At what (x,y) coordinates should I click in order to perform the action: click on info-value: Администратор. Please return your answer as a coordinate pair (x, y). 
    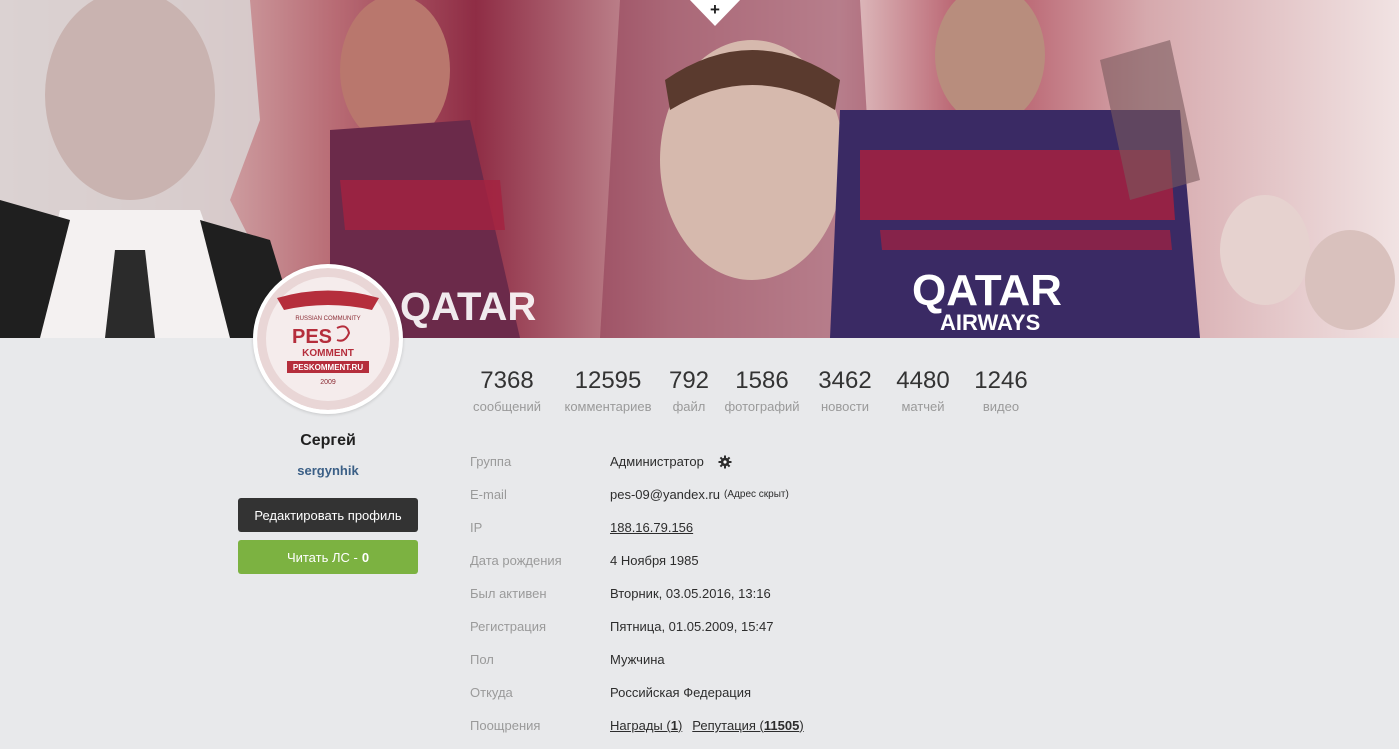
    Looking at the image, I should click on (657, 461).